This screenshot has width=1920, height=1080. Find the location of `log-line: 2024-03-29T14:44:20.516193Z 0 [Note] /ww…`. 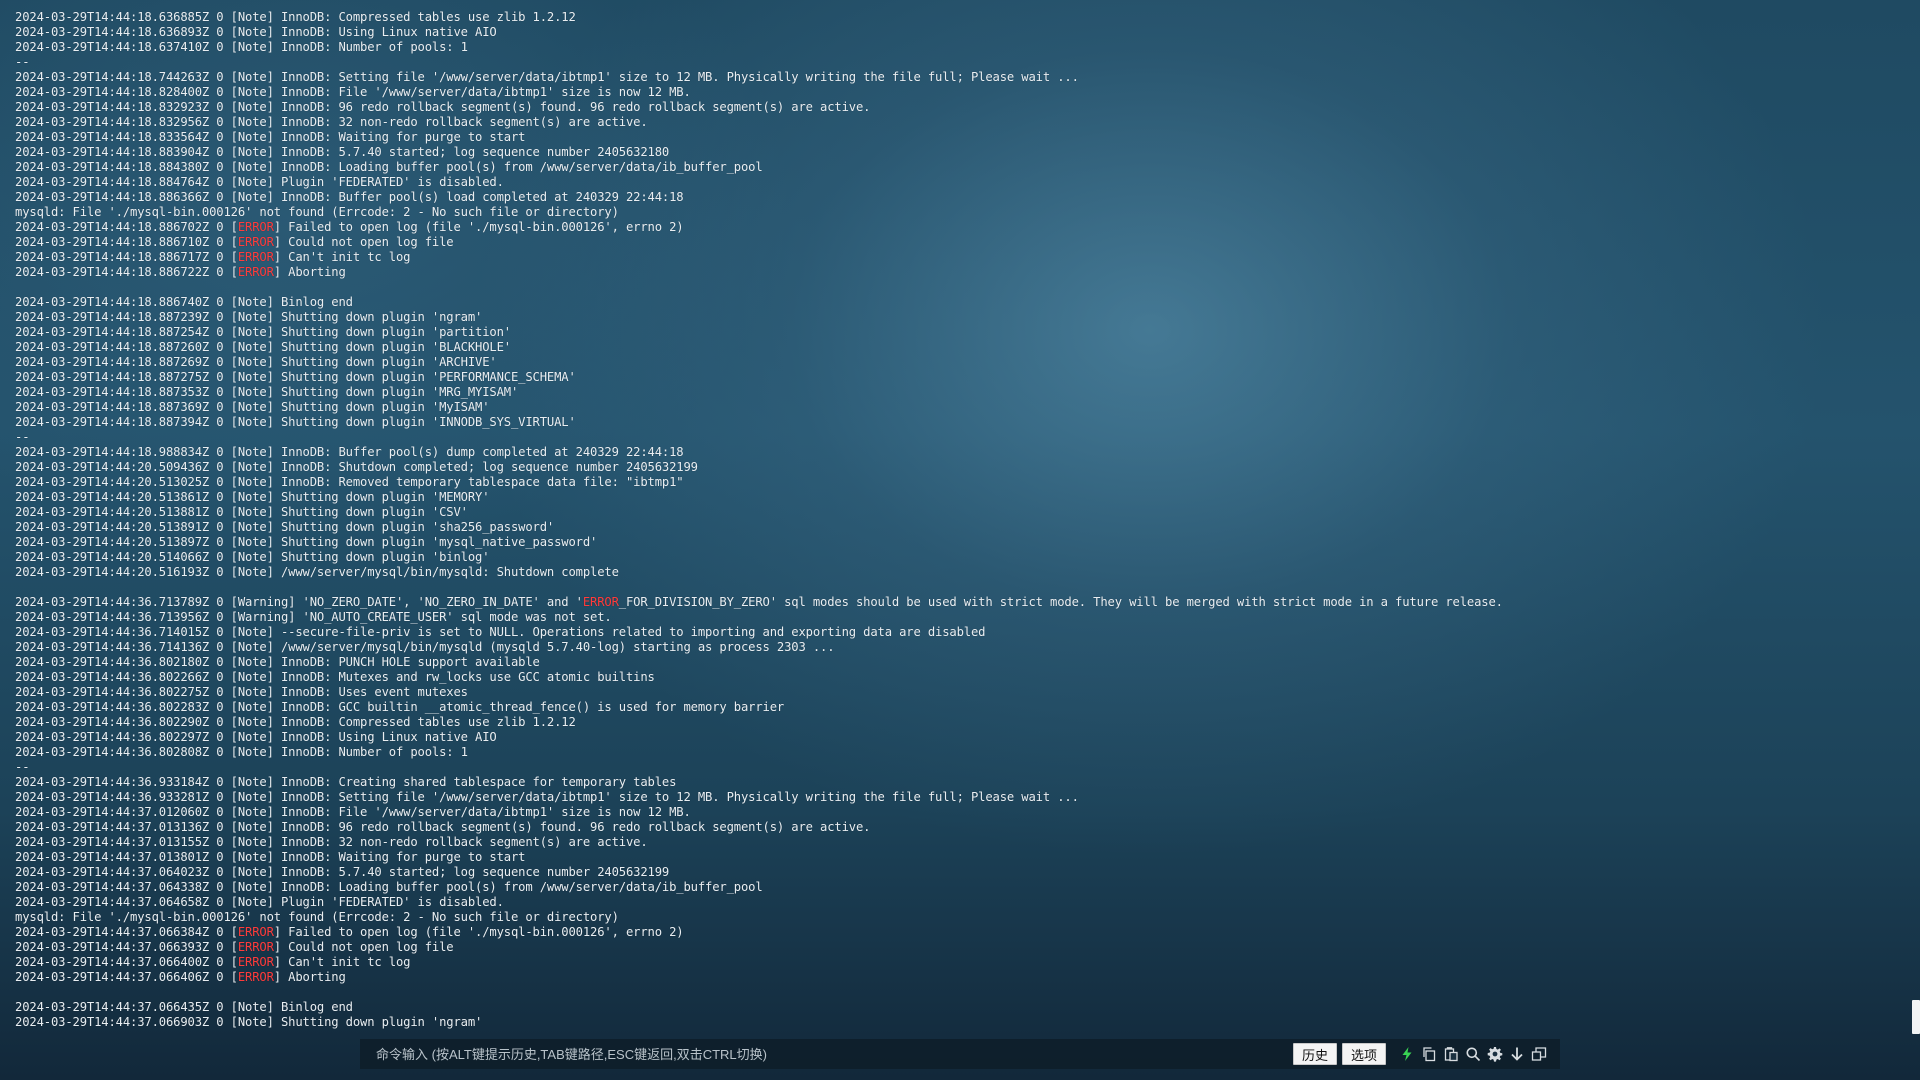

log-line: 2024-03-29T14:44:20.516193Z 0 [Note] /ww… is located at coordinates (317, 572).